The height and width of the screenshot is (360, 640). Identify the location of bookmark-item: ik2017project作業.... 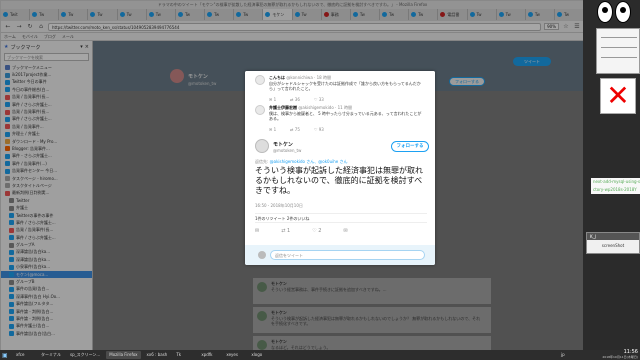
(46, 74).